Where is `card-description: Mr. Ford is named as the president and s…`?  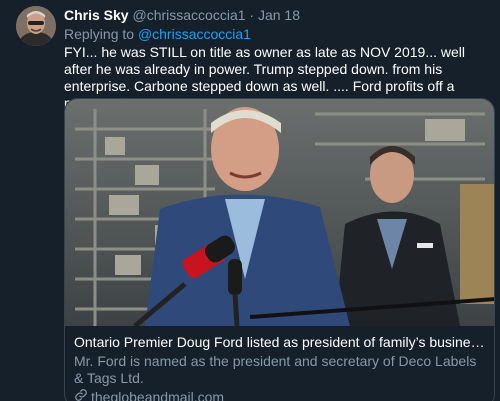 card-description: Mr. Ford is named as the president and s… is located at coordinates (275, 369).